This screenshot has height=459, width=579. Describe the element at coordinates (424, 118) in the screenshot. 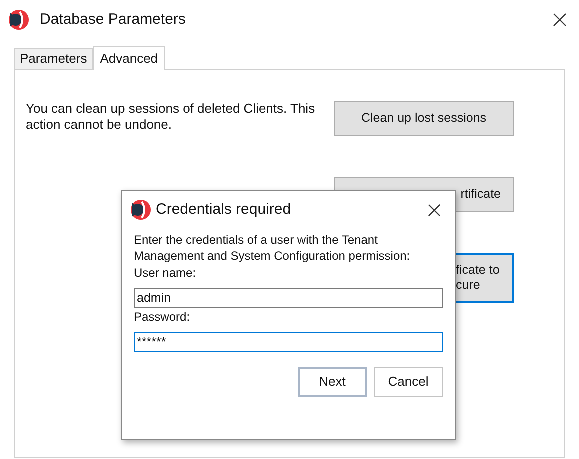

I see `action-button: Clean up lost sessions` at that location.